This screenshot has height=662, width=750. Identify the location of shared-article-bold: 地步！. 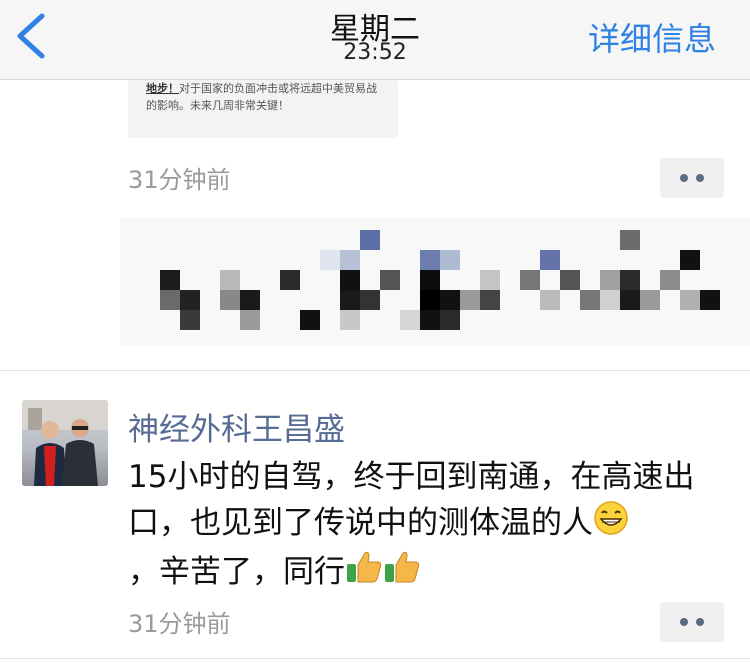
(162, 88).